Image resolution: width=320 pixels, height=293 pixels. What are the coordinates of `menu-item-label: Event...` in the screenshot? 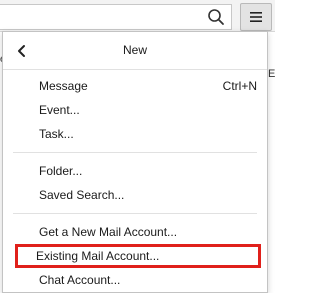 It's located at (59, 110).